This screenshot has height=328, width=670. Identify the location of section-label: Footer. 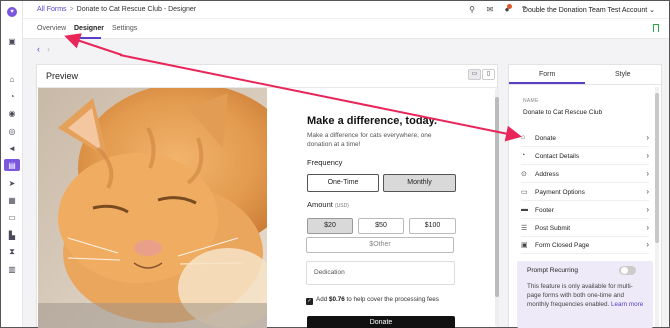
(544, 210).